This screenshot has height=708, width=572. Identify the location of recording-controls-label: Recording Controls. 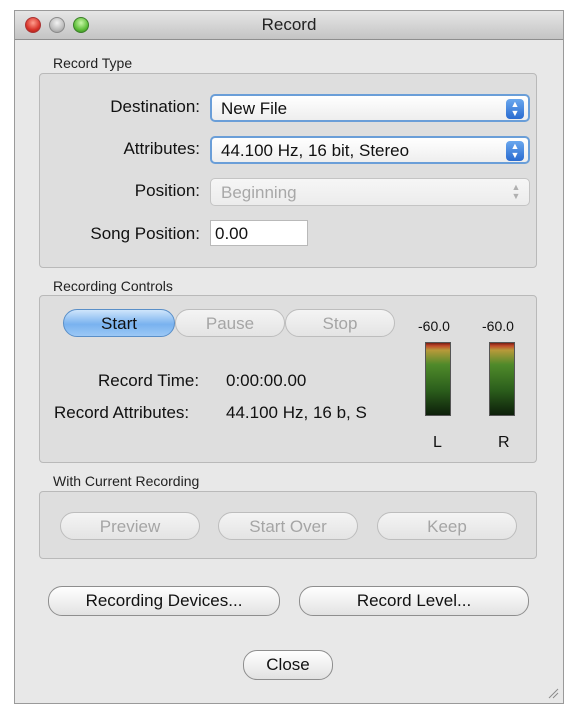
(113, 286).